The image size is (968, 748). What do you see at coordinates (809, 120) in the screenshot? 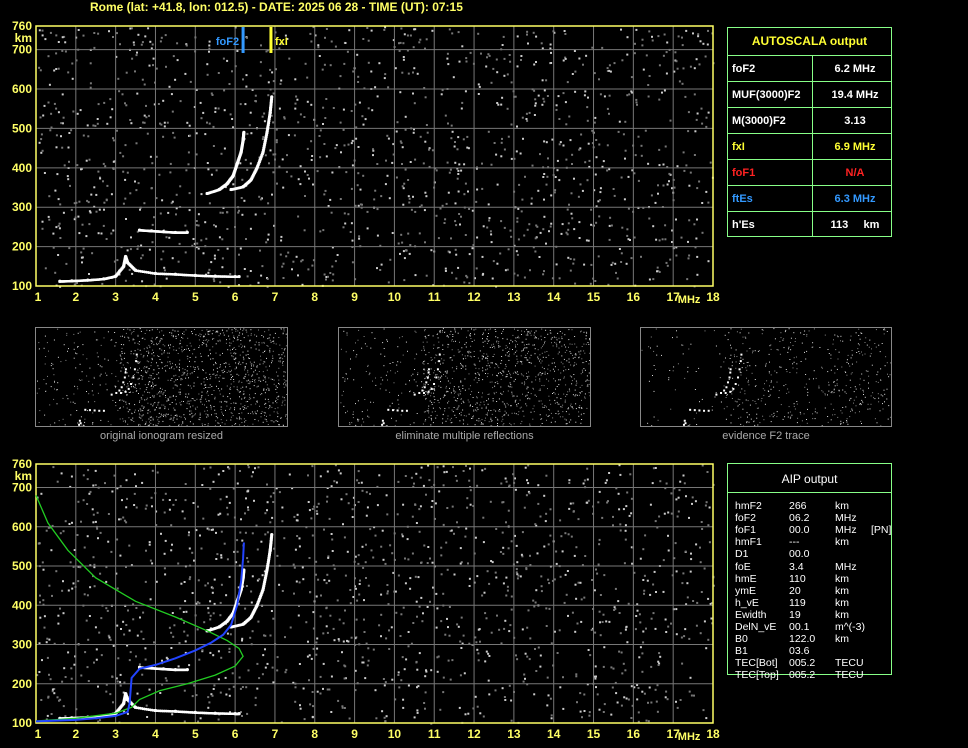
I see `autoscala-row: M(3000)F2 3.13` at bounding box center [809, 120].